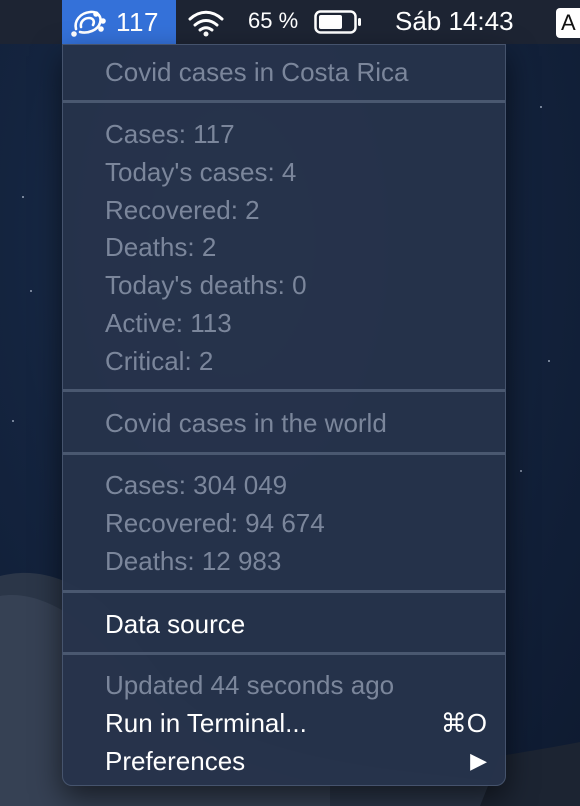  I want to click on country-stat-today-cases: Today's cases: 4, so click(201, 172).